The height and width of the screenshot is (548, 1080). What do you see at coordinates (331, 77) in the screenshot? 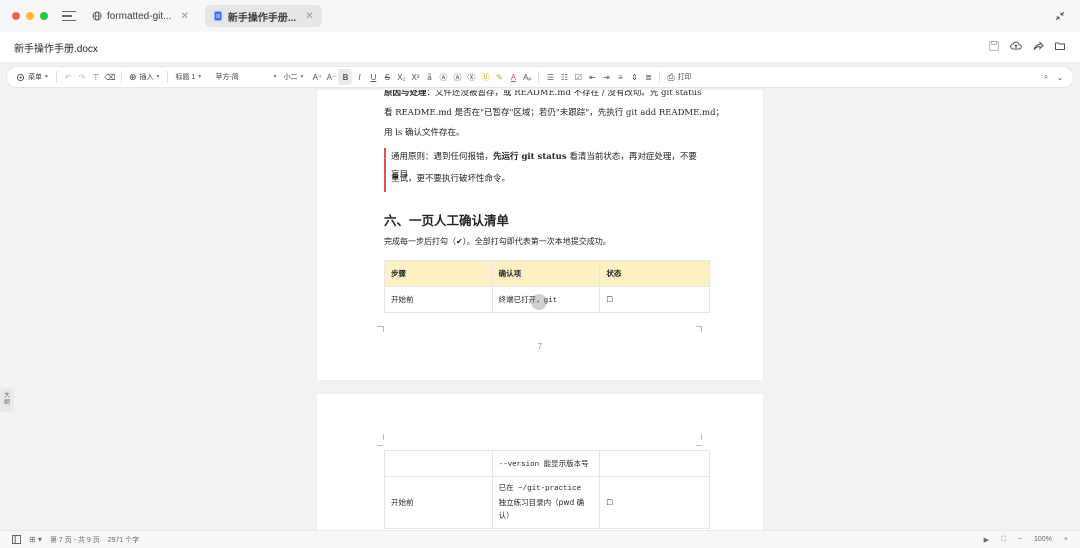
I see `decrease-font-icon: A⁻` at bounding box center [331, 77].